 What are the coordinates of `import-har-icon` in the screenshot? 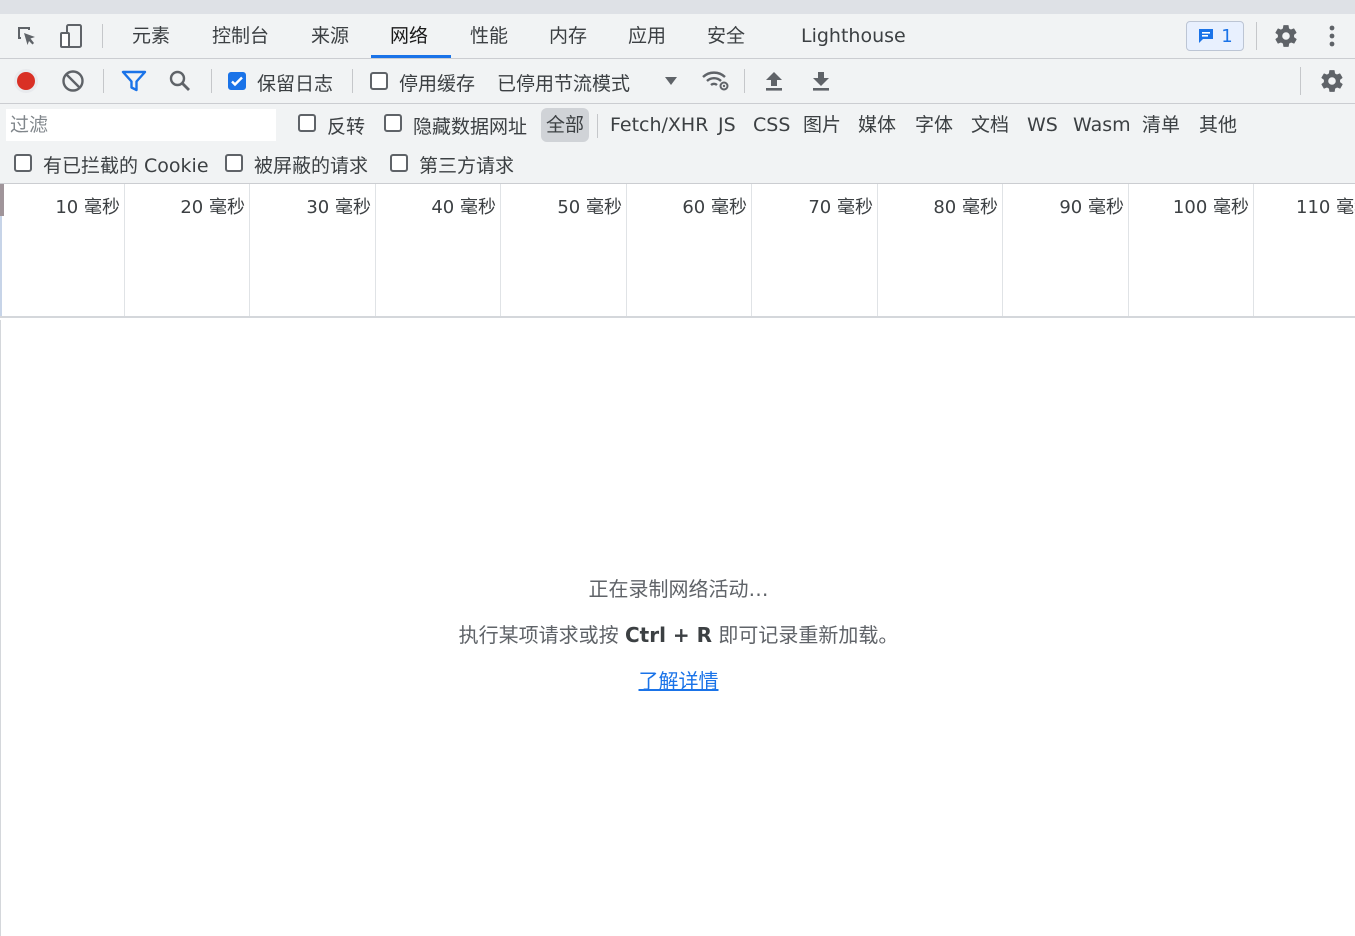 It's located at (774, 81).